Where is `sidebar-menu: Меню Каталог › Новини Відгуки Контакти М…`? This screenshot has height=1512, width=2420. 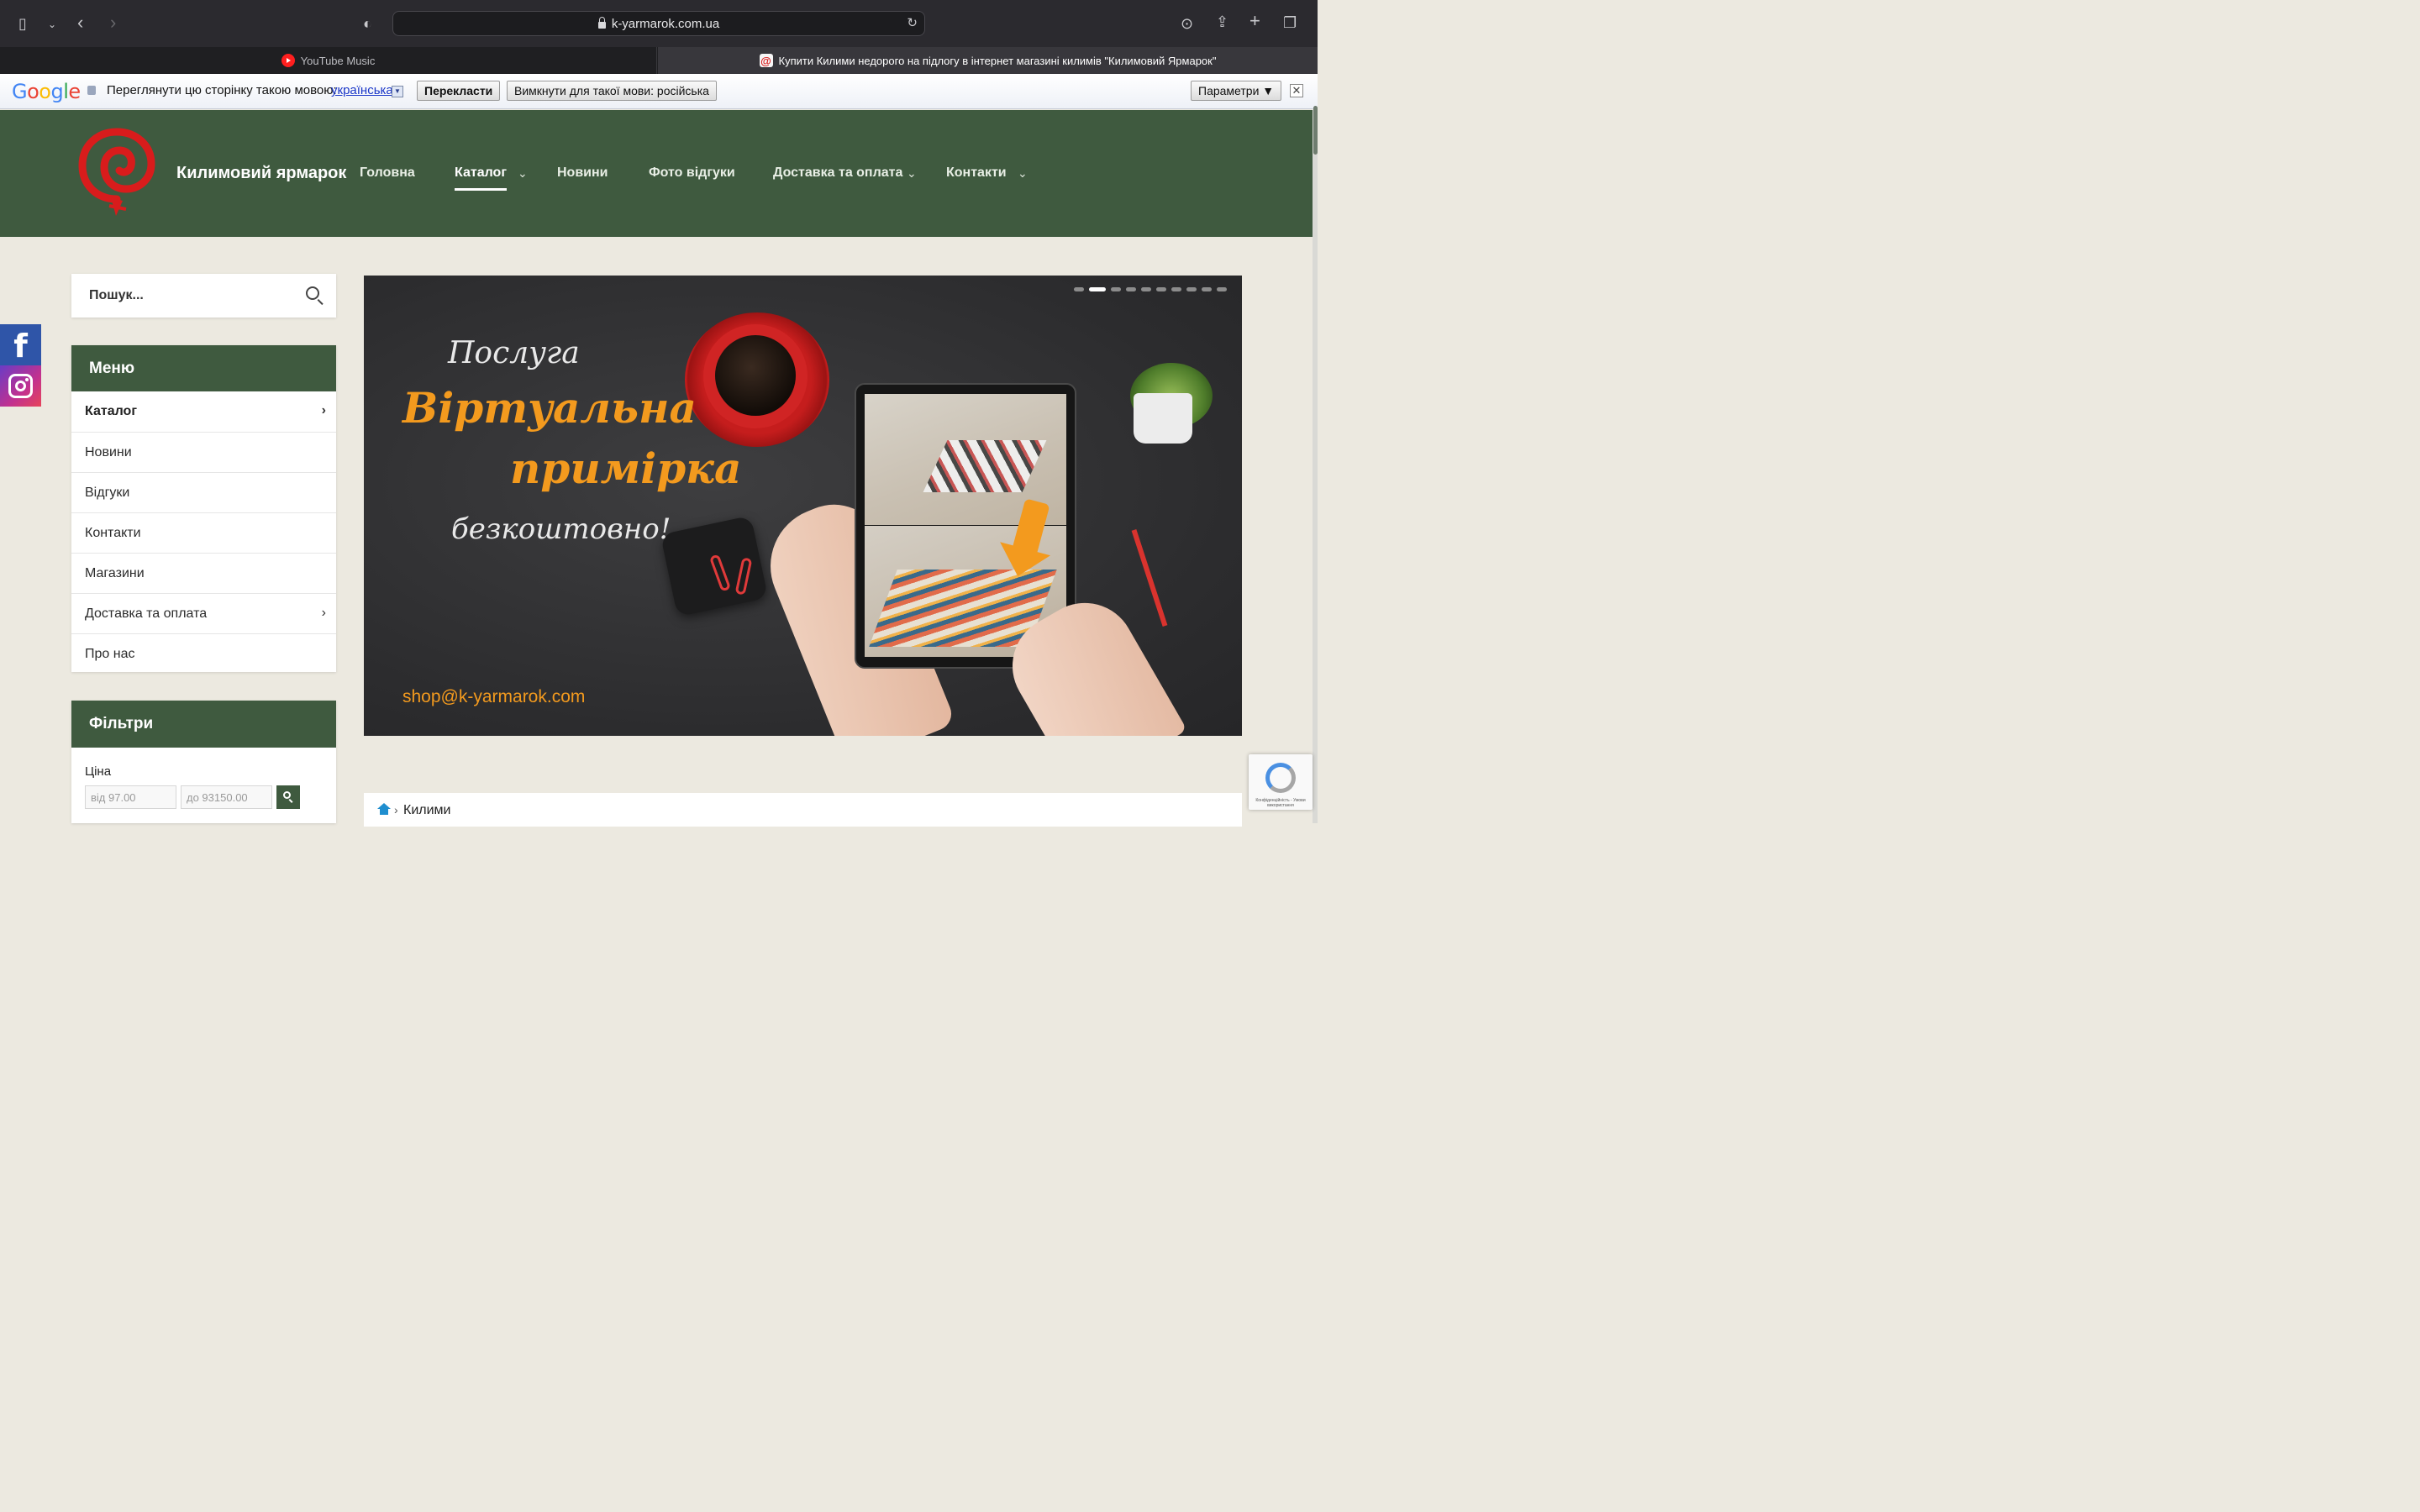
sidebar-menu: Меню Каталог › Новини Відгуки Контакти М… is located at coordinates (203, 508).